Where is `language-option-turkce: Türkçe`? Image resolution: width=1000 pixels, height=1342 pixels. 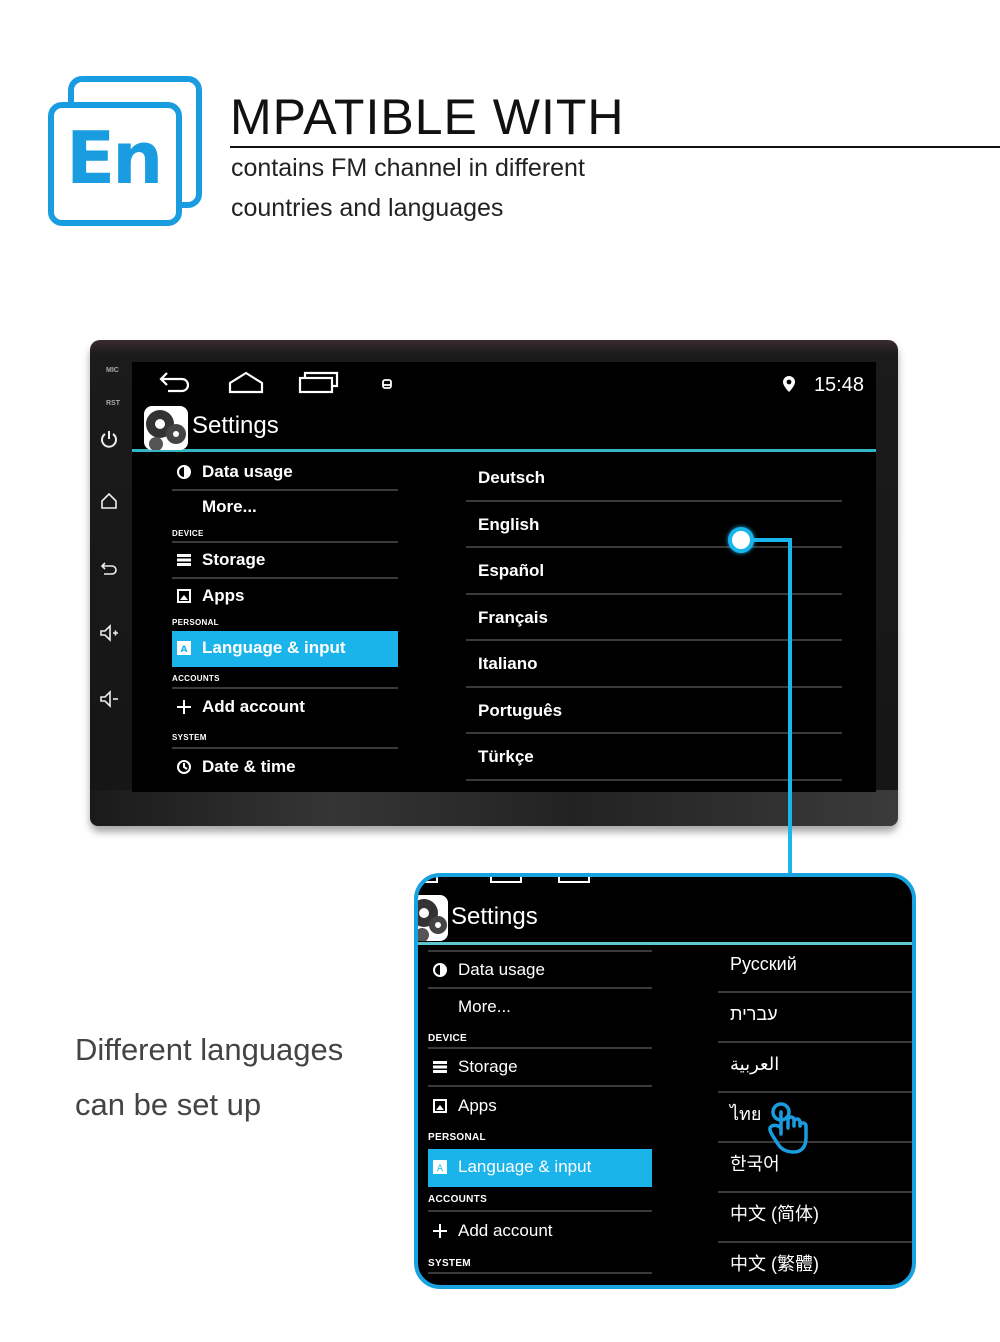
language-option-turkce: Türkçe is located at coordinates (654, 757).